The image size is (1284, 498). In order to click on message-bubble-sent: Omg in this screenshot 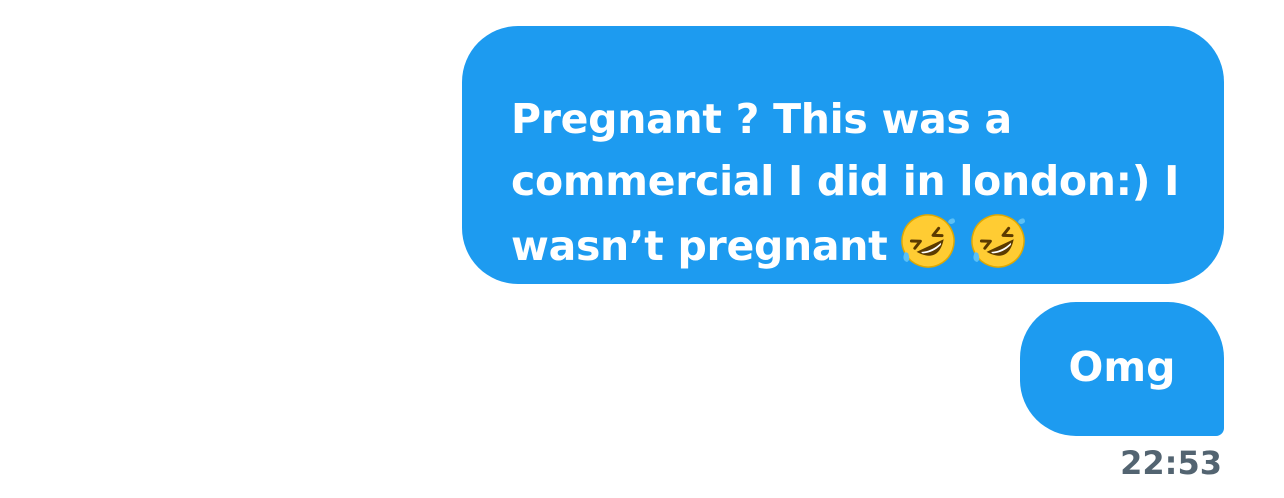, I will do `click(1122, 369)`.